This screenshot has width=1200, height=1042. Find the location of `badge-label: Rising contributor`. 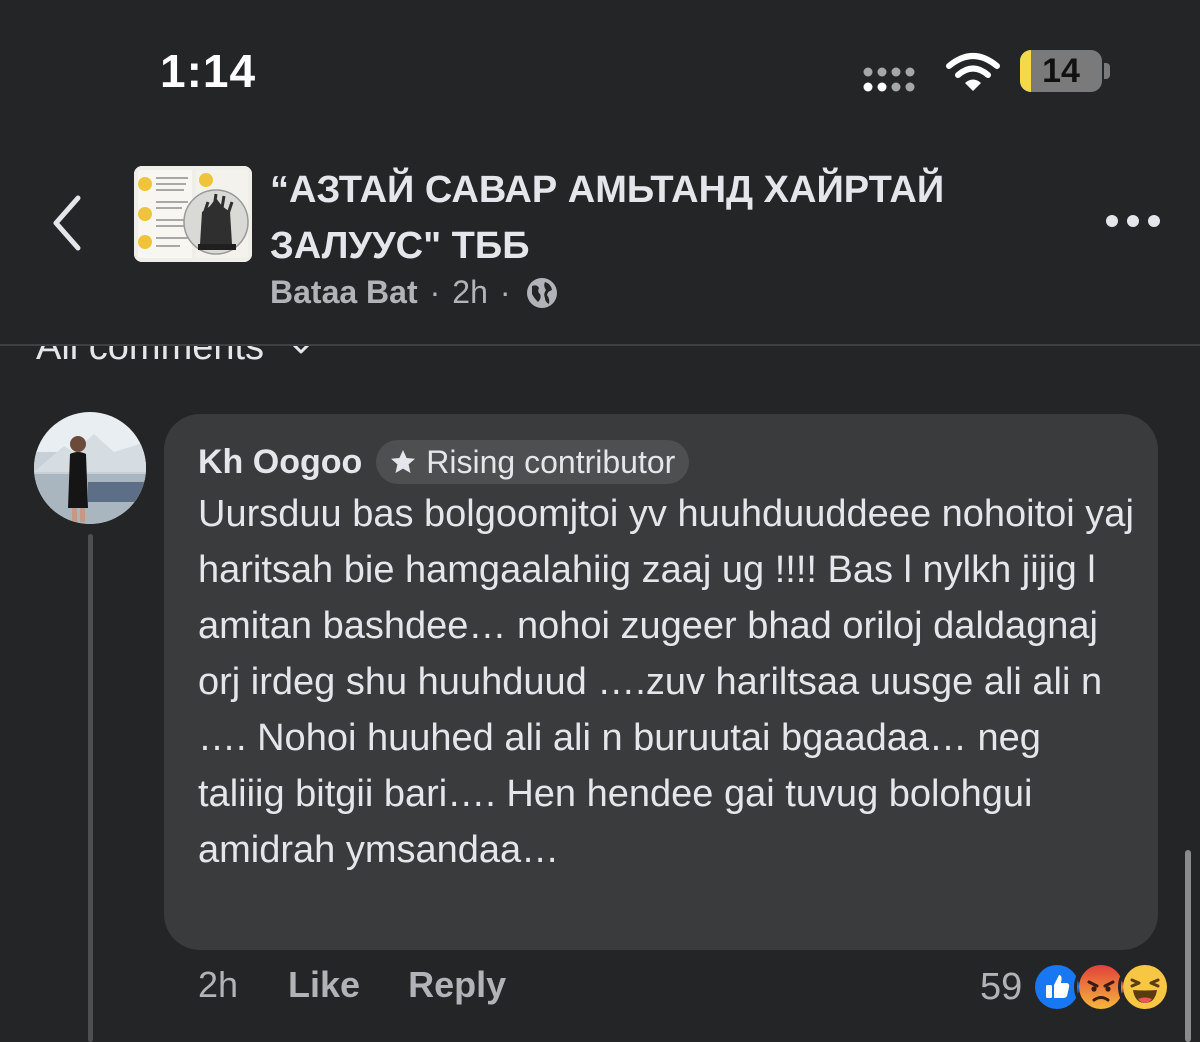

badge-label: Rising contributor is located at coordinates (551, 461).